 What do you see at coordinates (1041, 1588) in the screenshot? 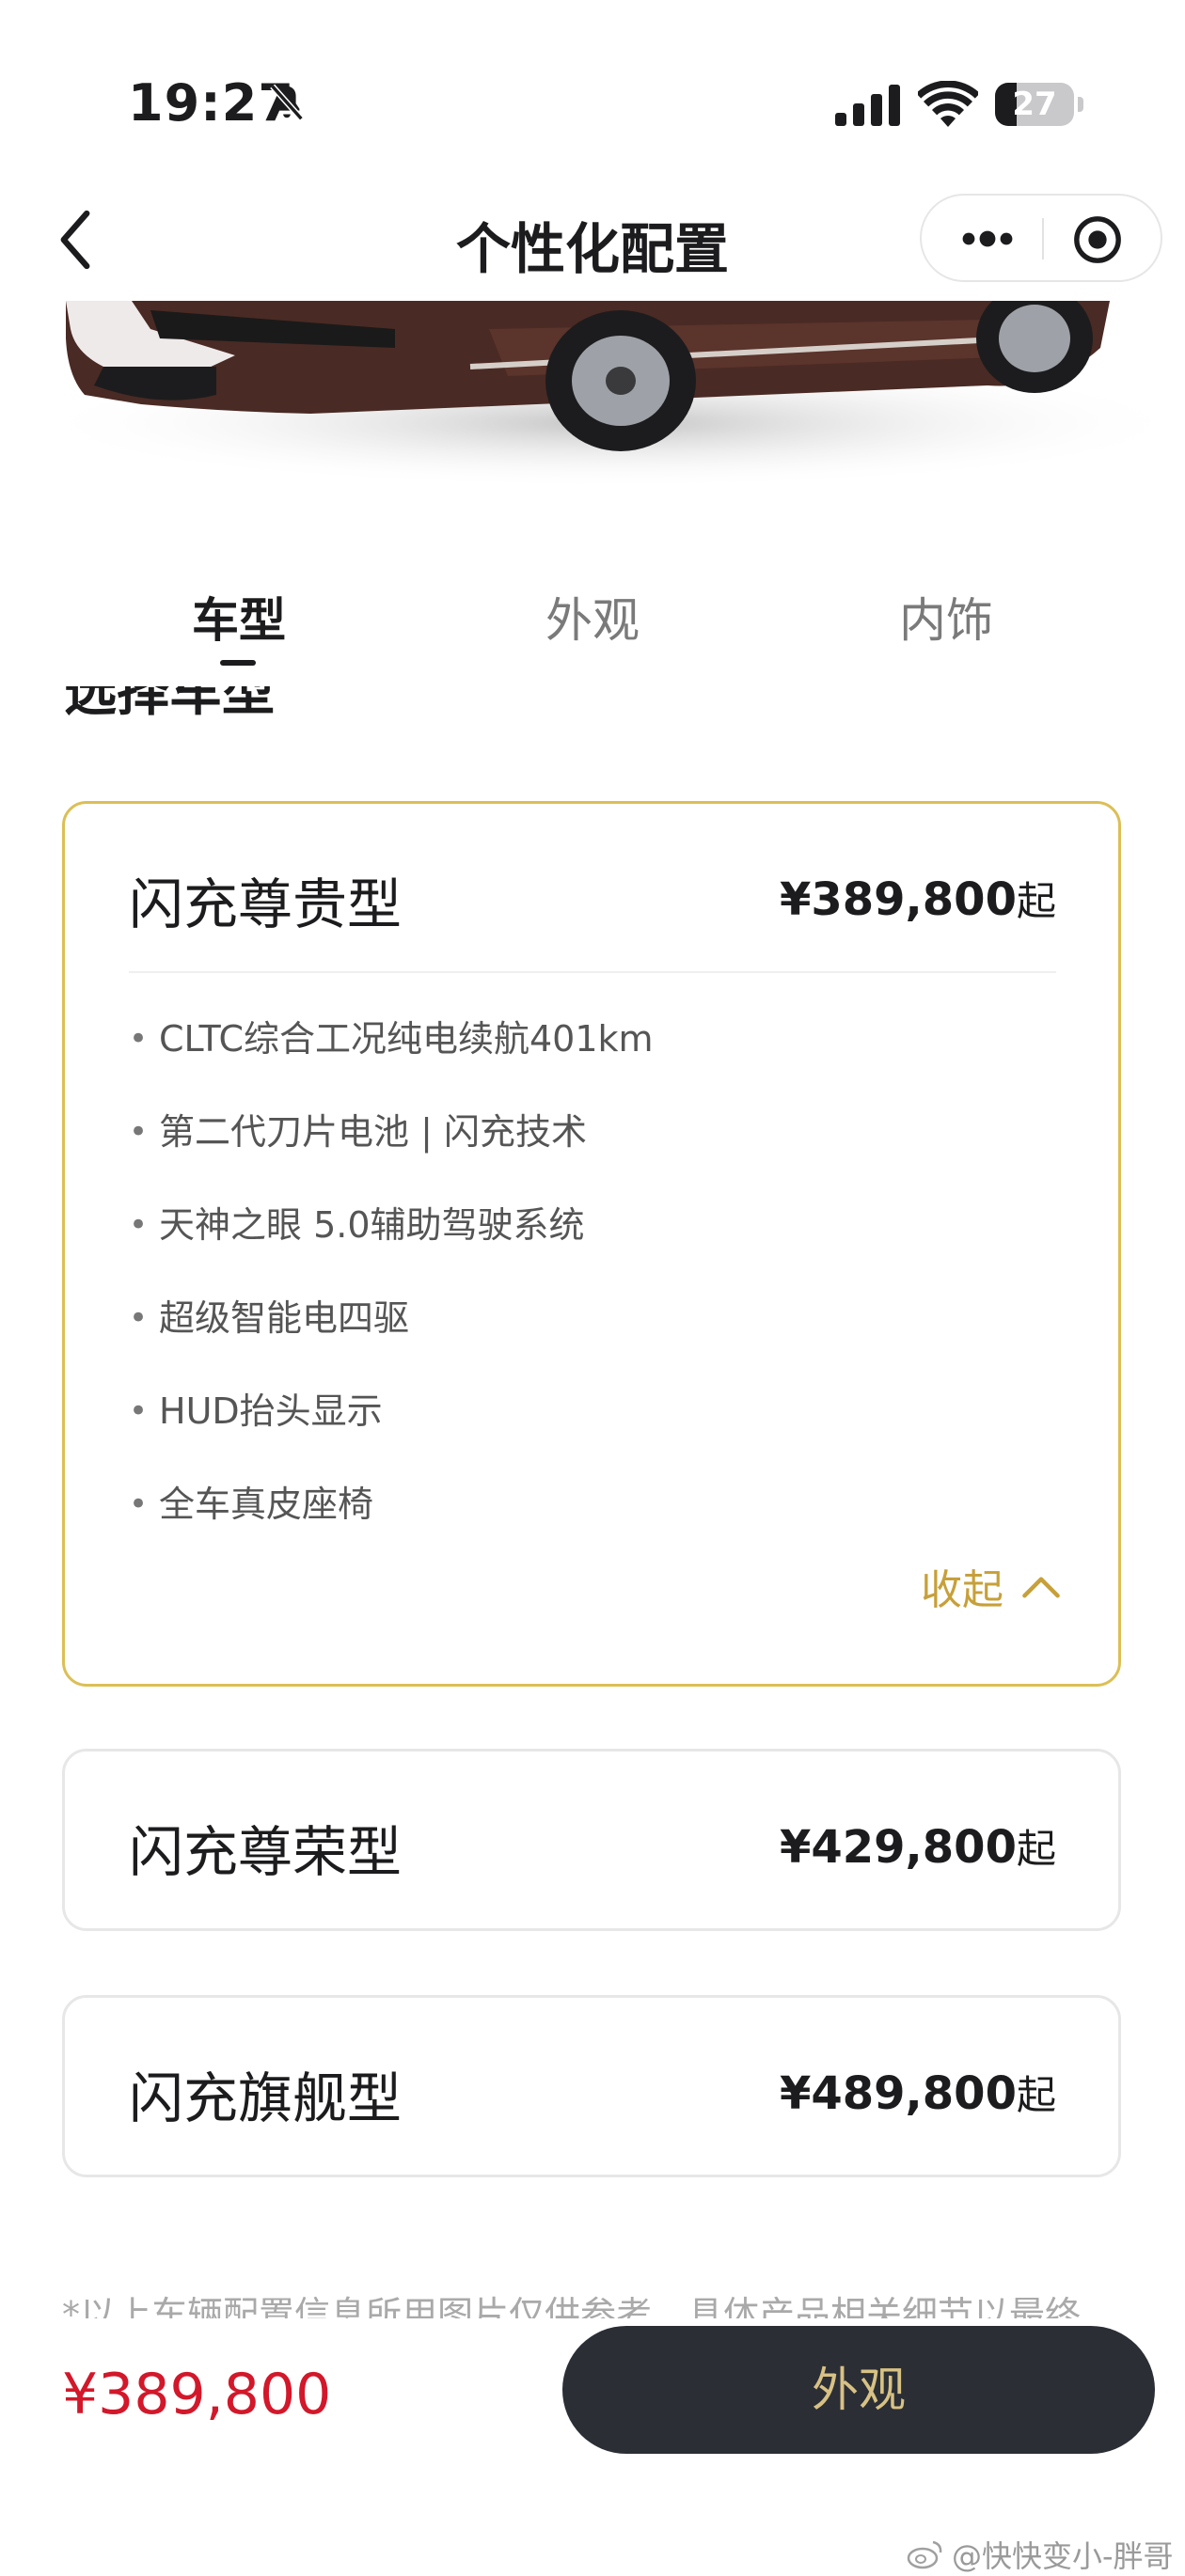
I see `chevron-up-icon` at bounding box center [1041, 1588].